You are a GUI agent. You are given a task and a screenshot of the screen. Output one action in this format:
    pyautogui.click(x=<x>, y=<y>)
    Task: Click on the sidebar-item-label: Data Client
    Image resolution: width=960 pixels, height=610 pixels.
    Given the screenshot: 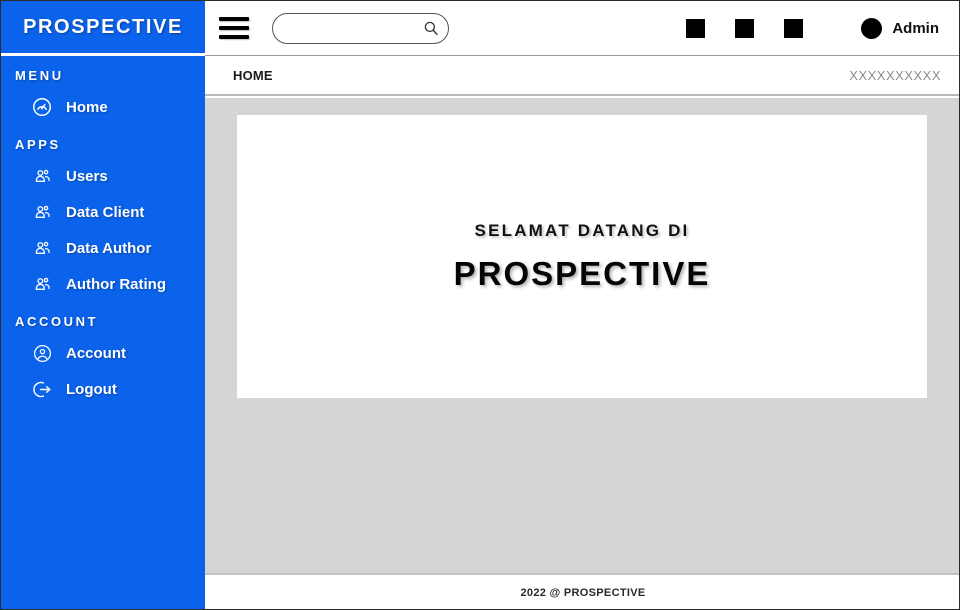 What is the action you would take?
    pyautogui.click(x=105, y=212)
    